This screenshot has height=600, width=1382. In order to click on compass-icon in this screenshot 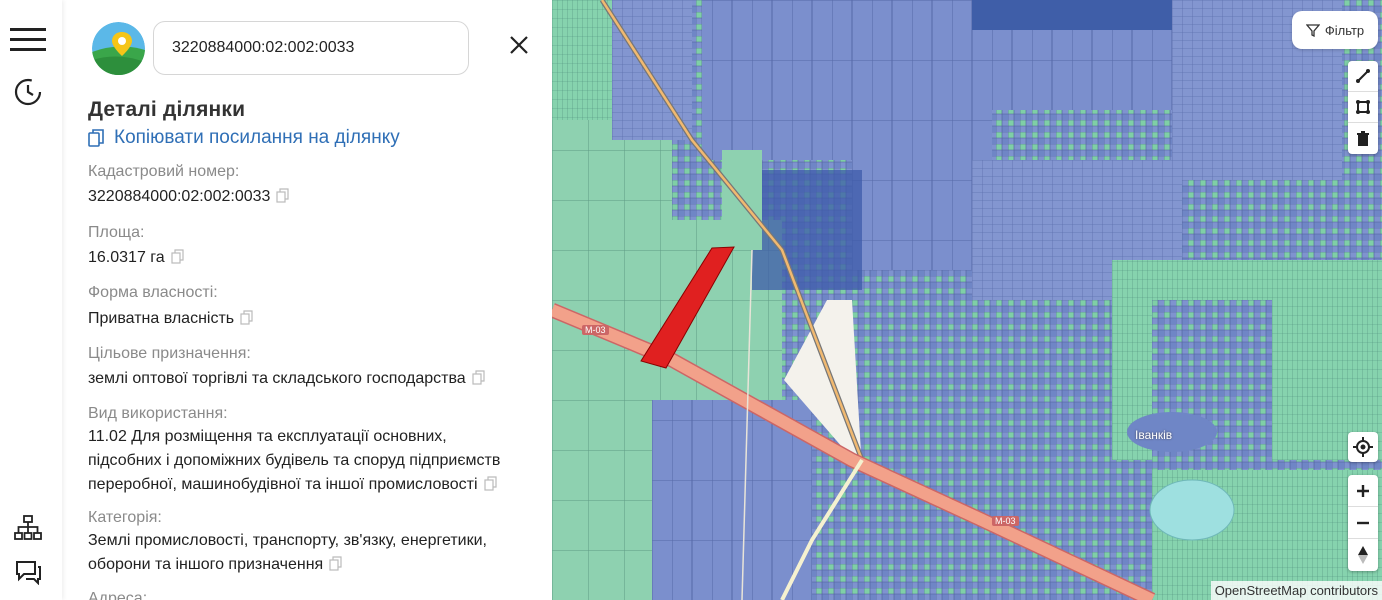, I will do `click(1363, 555)`.